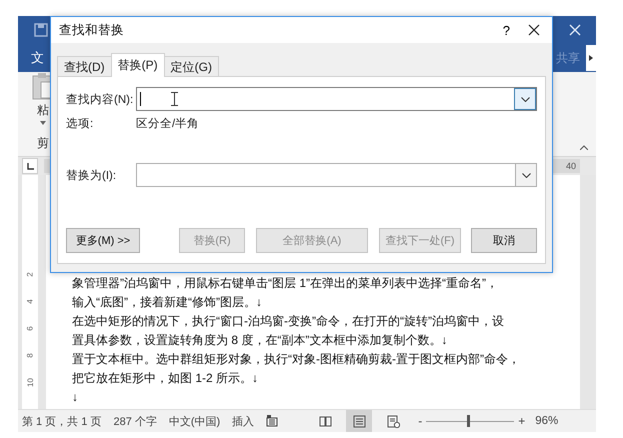 This screenshot has height=438, width=623. What do you see at coordinates (522, 421) in the screenshot?
I see `zoom-in-button: +` at bounding box center [522, 421].